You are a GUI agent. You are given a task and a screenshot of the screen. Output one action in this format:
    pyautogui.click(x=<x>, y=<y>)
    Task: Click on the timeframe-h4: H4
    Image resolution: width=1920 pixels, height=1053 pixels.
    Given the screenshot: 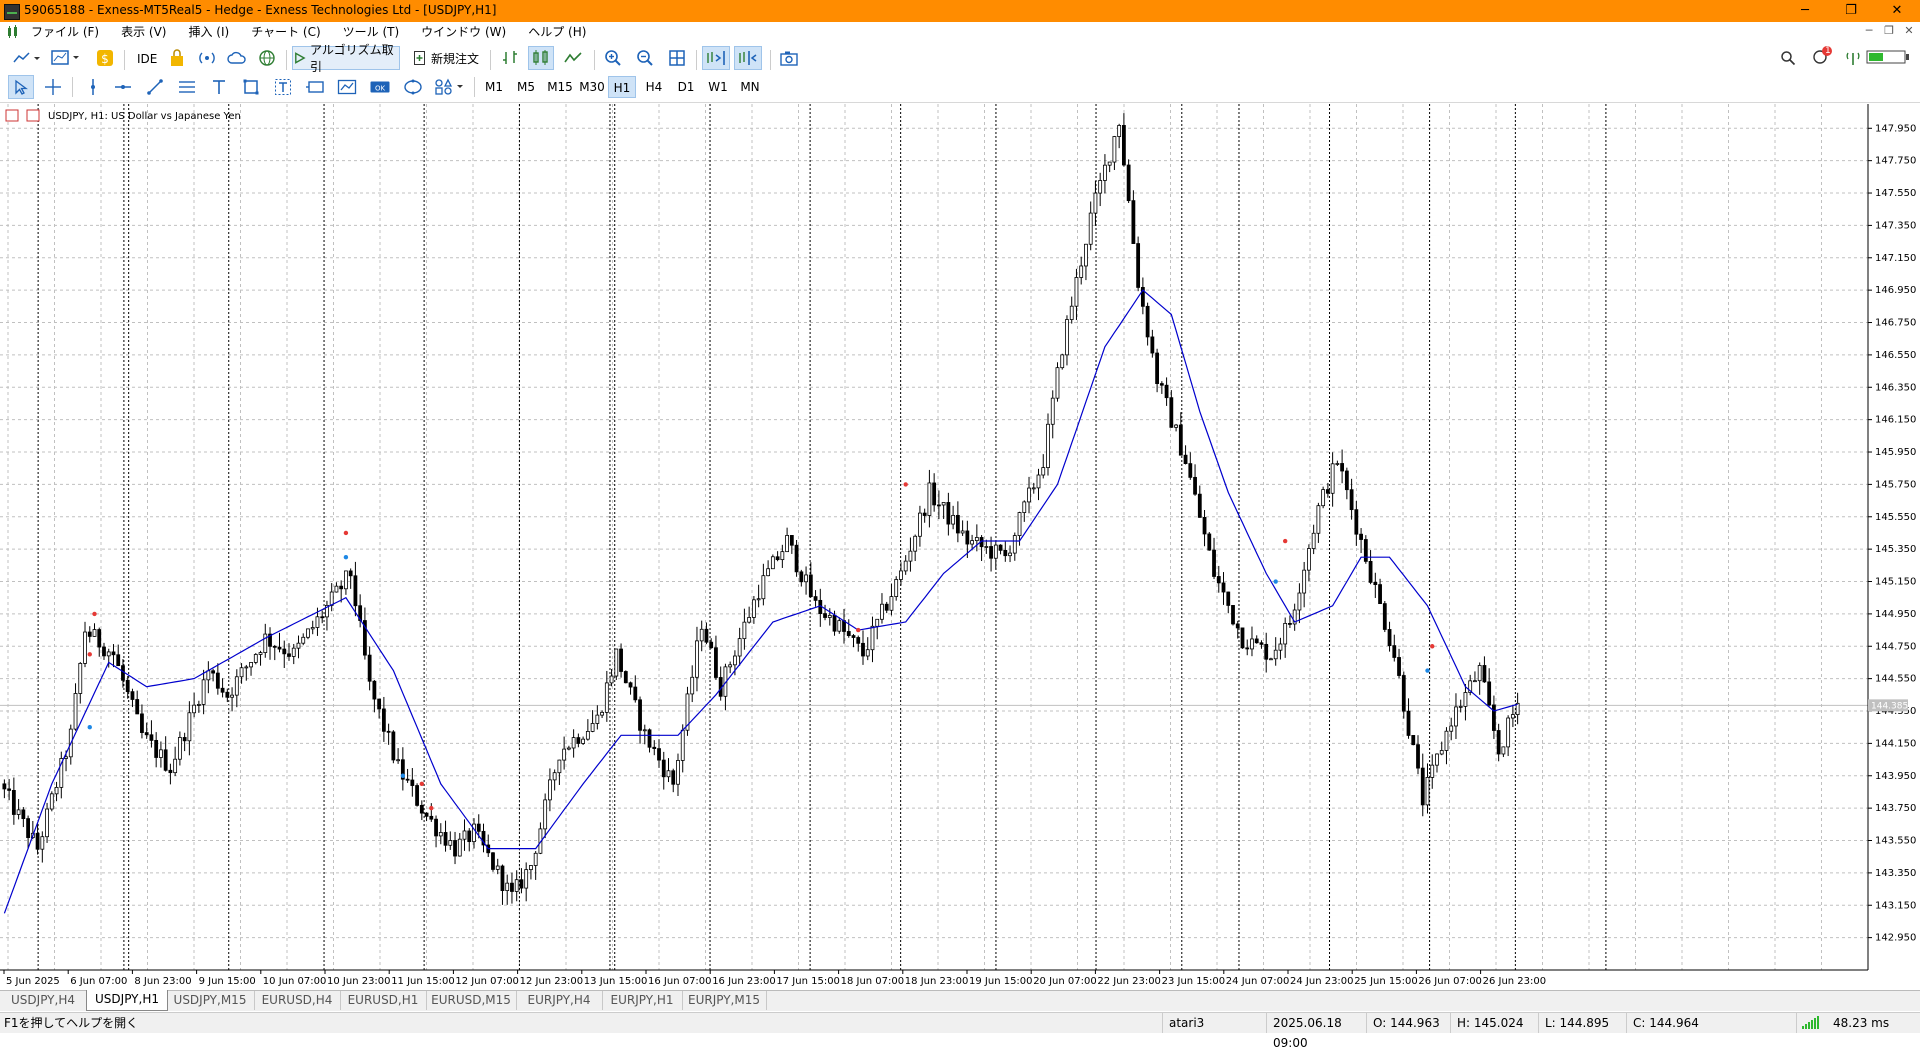 What is the action you would take?
    pyautogui.click(x=654, y=87)
    